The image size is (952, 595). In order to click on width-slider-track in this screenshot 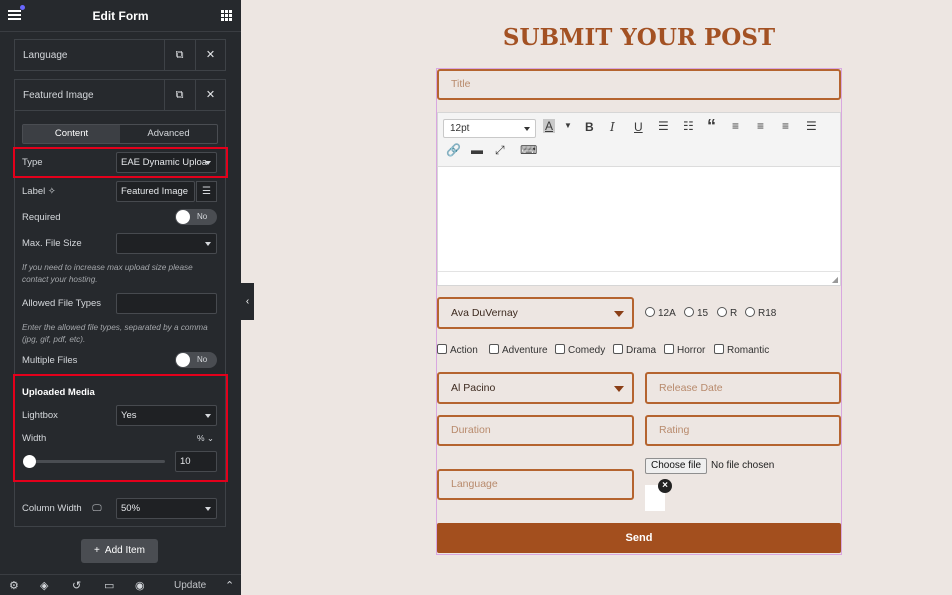, I will do `click(97, 461)`.